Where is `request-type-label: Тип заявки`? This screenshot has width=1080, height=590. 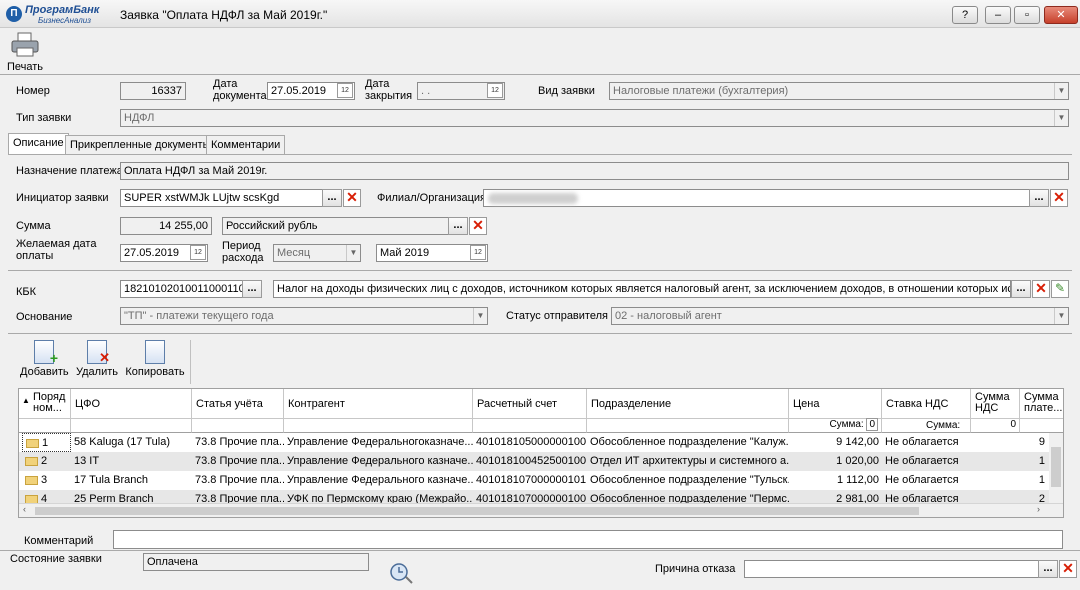
request-type-label: Тип заявки is located at coordinates (44, 118).